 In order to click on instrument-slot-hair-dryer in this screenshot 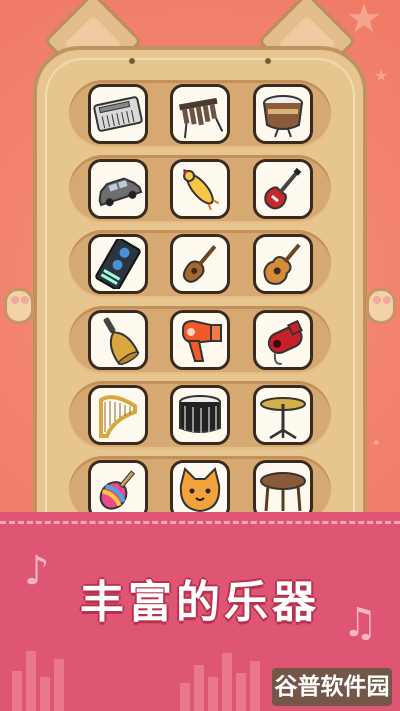, I will do `click(200, 340)`.